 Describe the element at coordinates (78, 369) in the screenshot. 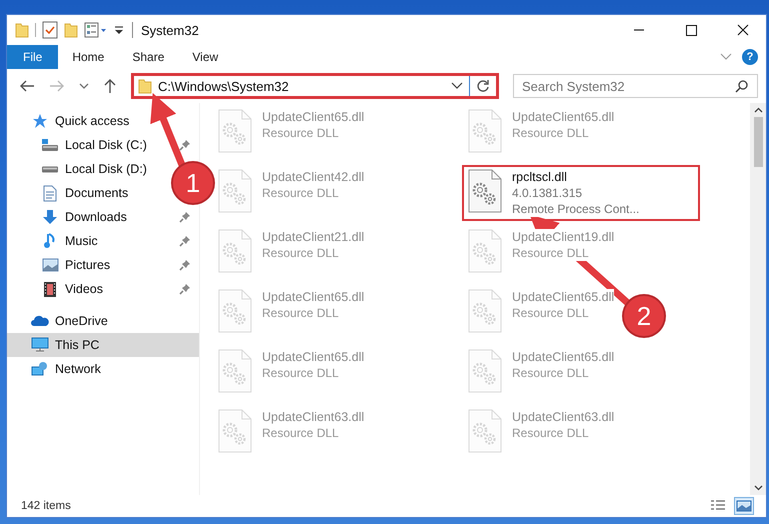

I see `nav-label: Network` at that location.